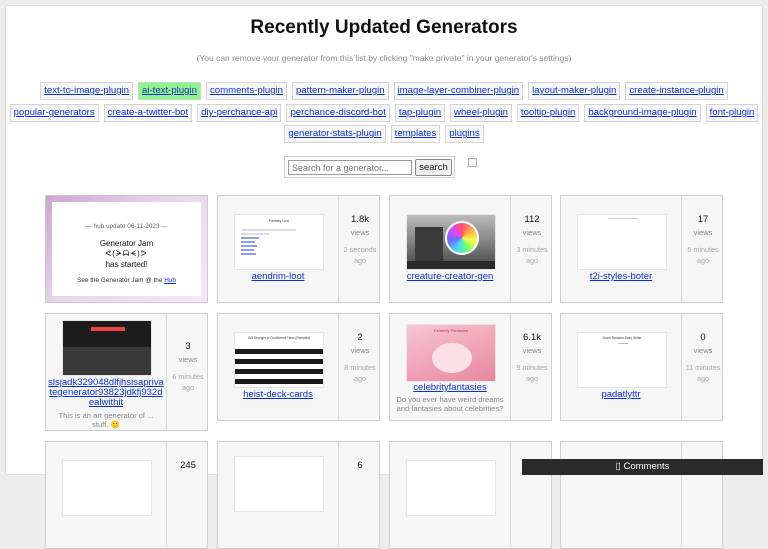 The width and height of the screenshot is (768, 549). I want to click on tag-font-plugin: font-plugin, so click(732, 113).